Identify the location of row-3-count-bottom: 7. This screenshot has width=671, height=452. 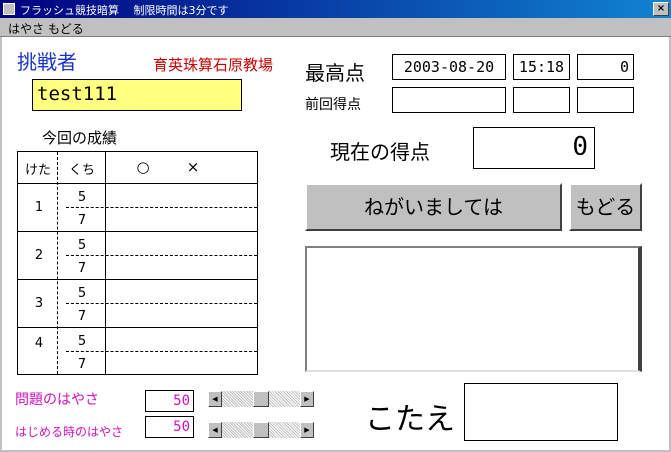
(82, 316).